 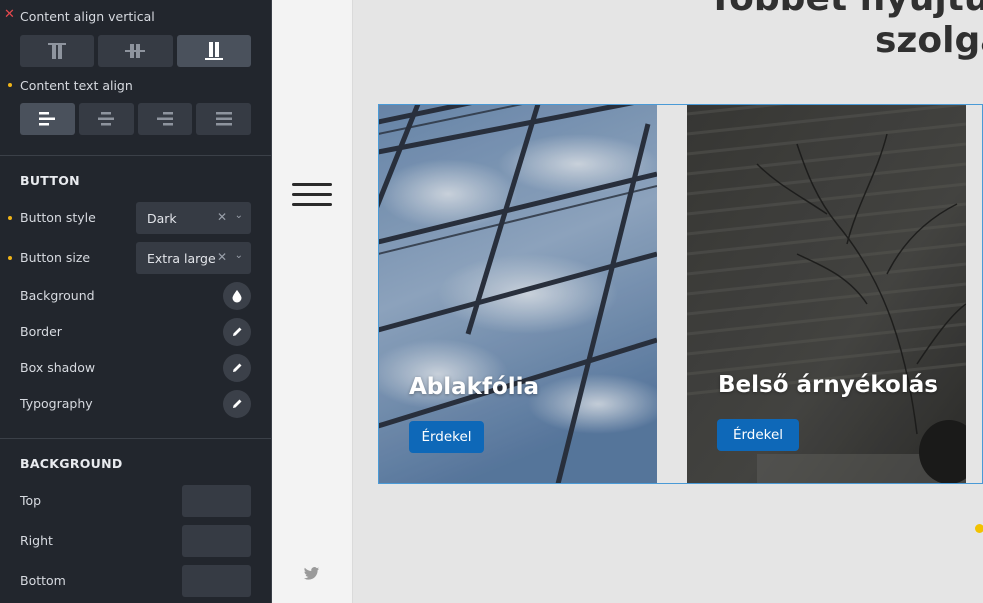 What do you see at coordinates (56, 403) in the screenshot?
I see `typography-label: Typography` at bounding box center [56, 403].